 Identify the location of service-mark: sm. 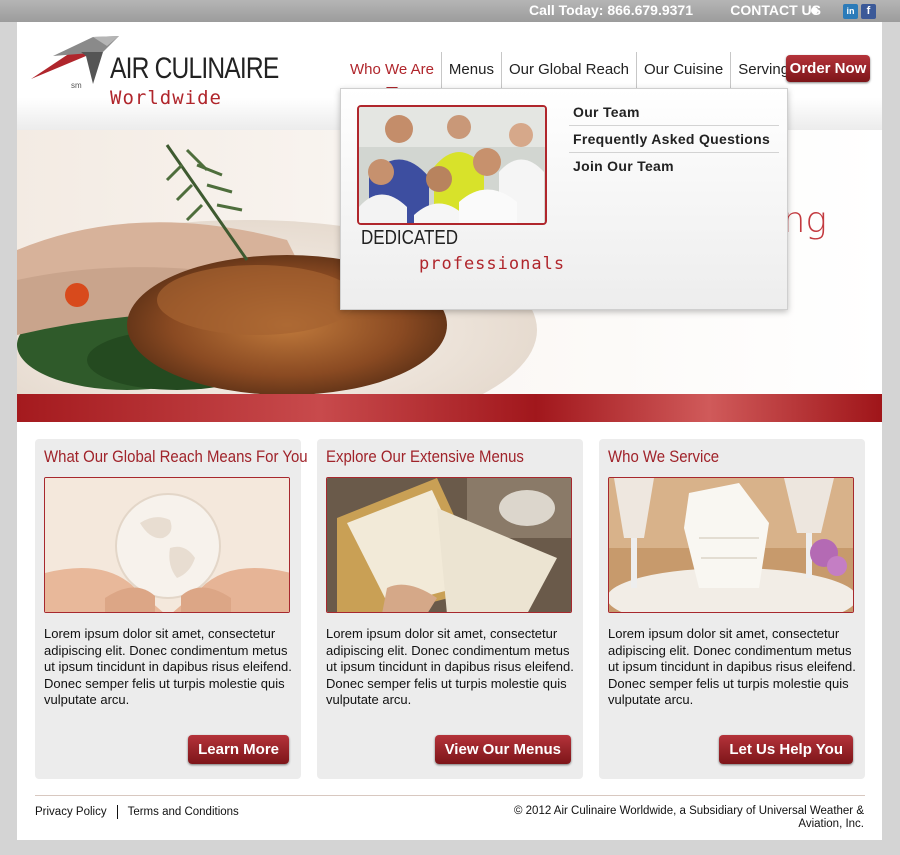
(76, 85).